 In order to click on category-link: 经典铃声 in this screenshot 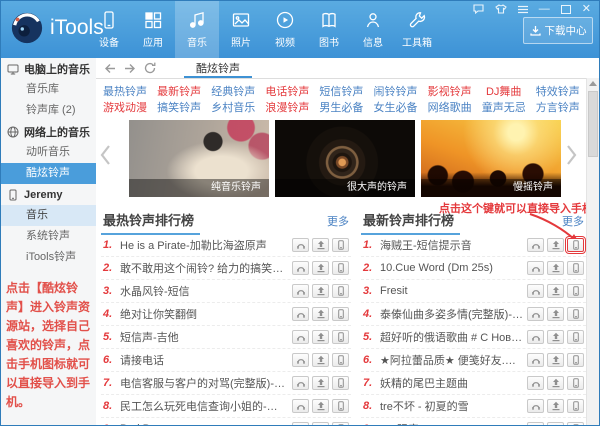, I will do `click(233, 92)`.